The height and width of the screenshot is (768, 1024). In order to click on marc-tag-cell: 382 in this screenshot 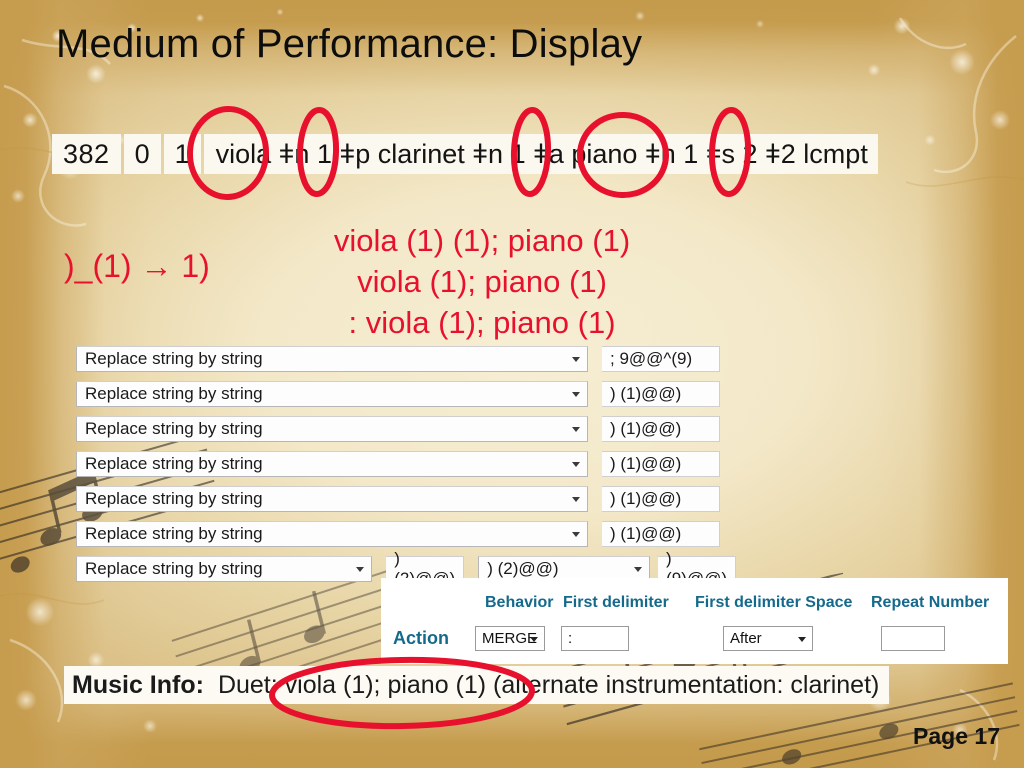, I will do `click(86, 154)`.